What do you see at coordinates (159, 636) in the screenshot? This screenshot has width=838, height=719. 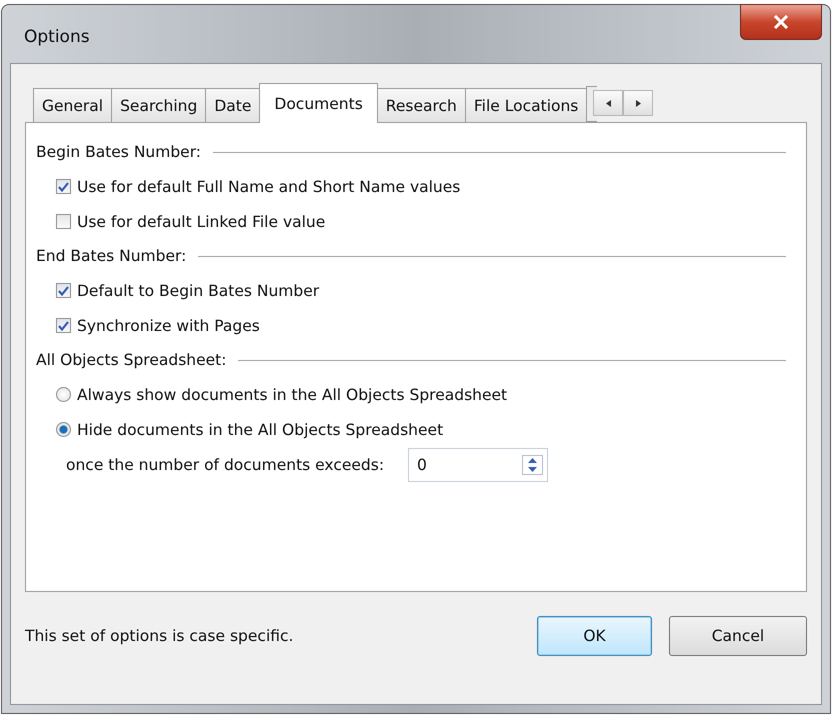 I see `footer-note: This set of options is case specific.` at bounding box center [159, 636].